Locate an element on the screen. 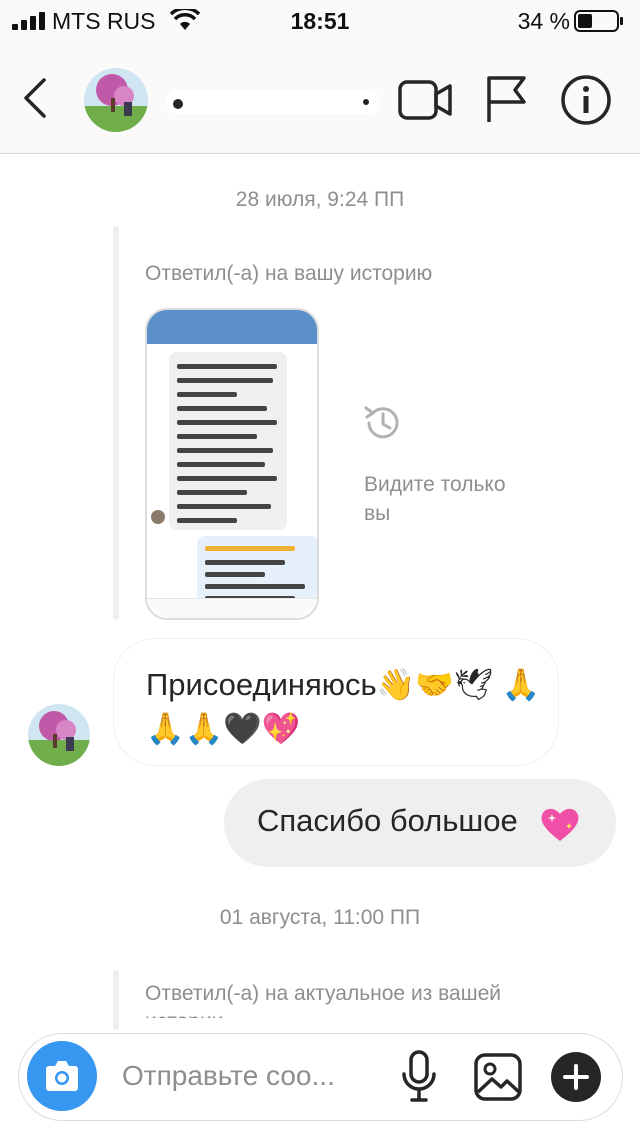  camera-icon is located at coordinates (62, 1076).